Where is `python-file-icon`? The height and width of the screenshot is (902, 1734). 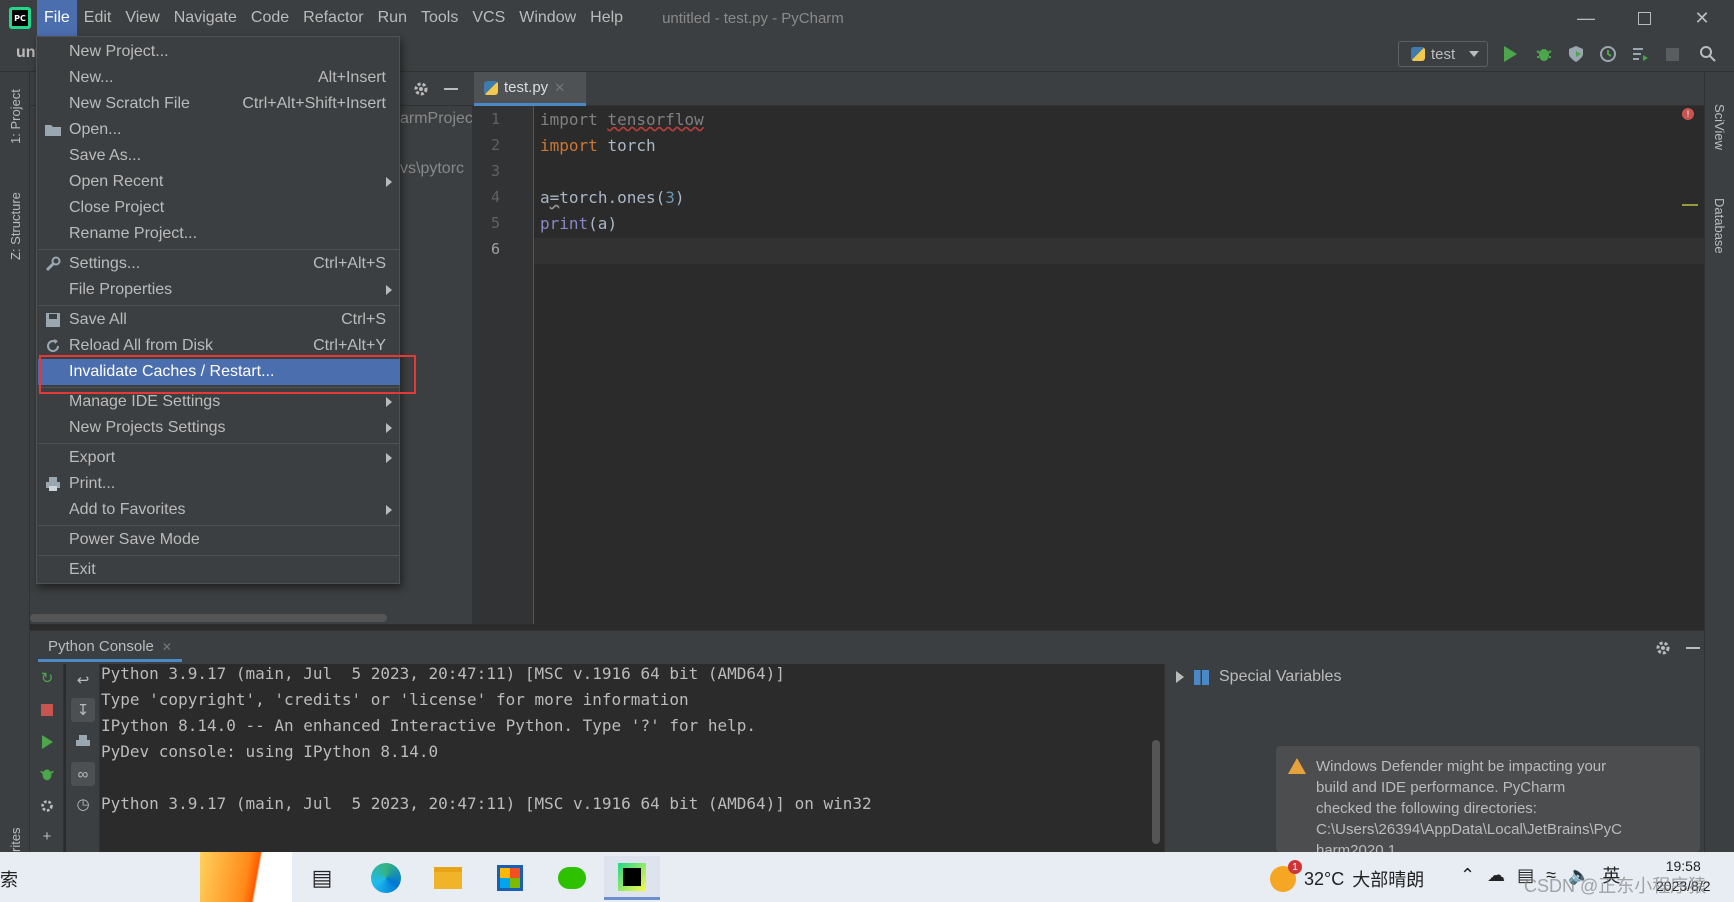 python-file-icon is located at coordinates (491, 87).